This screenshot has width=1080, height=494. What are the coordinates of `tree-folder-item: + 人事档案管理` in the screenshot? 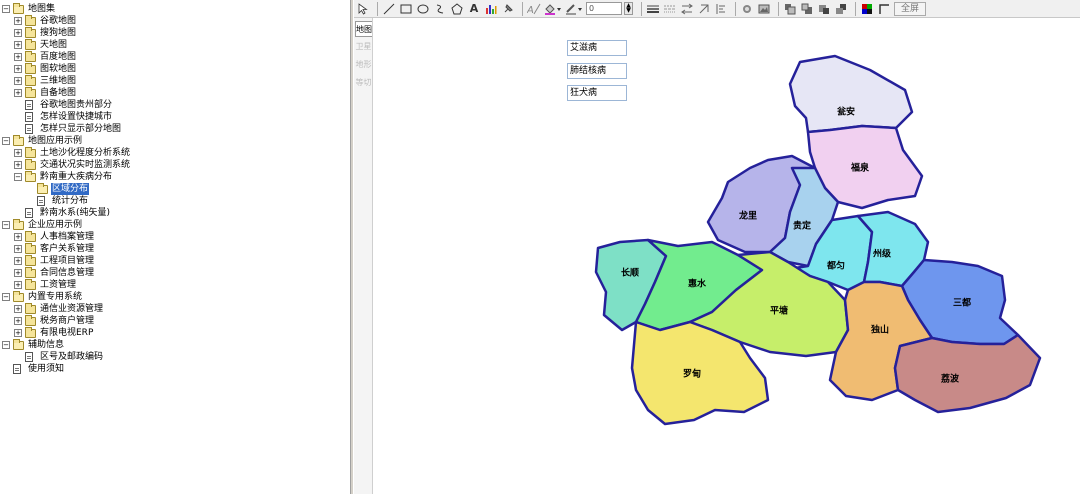 It's located at (54, 236).